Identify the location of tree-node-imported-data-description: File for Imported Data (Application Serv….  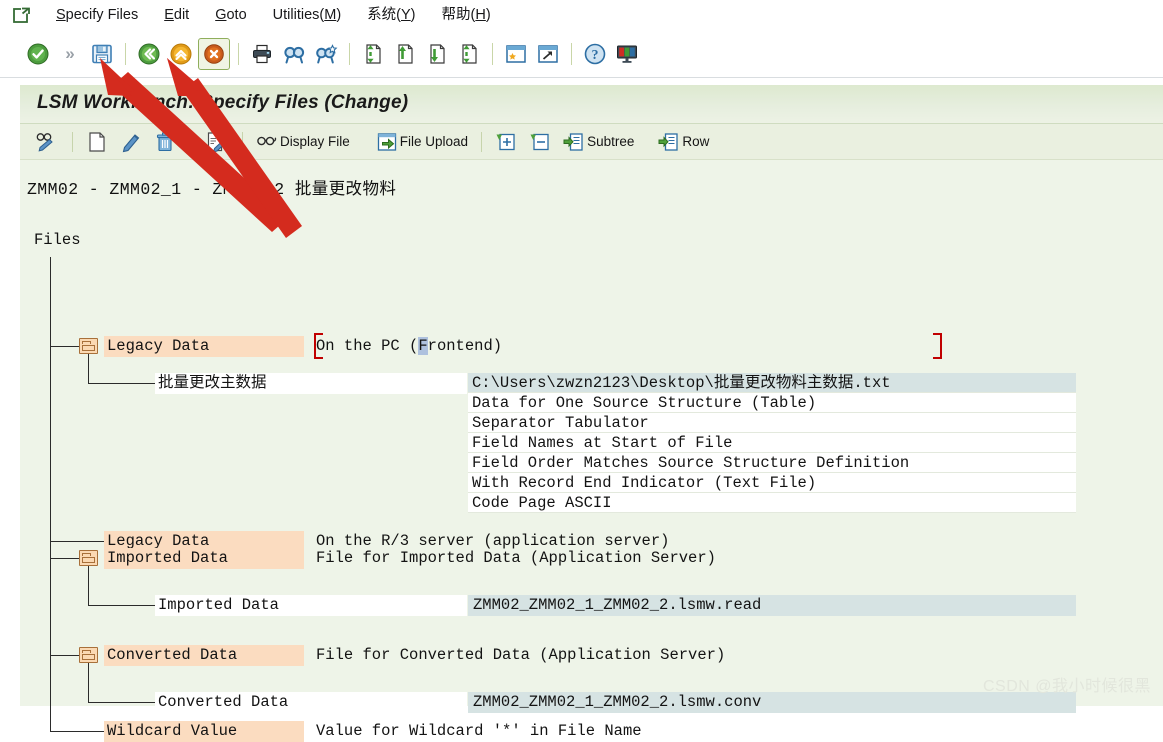
(516, 558).